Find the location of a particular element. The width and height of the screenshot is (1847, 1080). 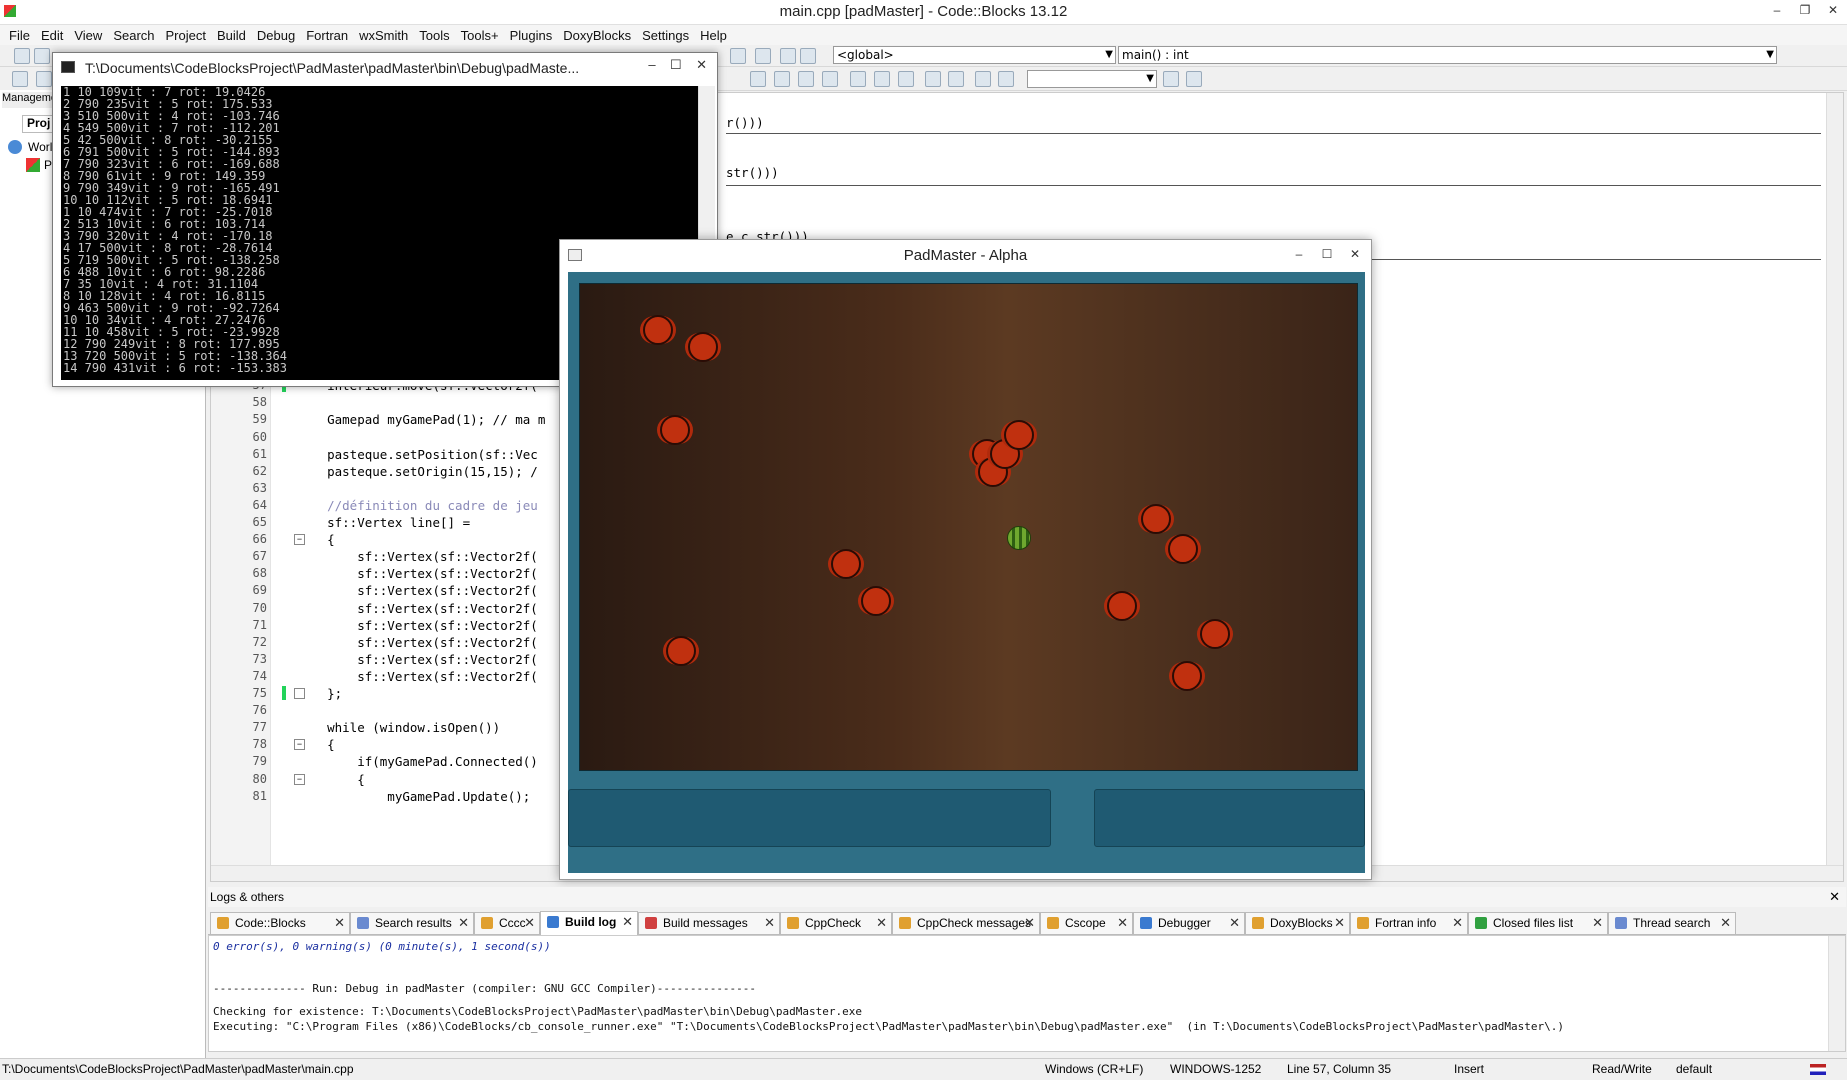

code-line: { is located at coordinates (331, 779).